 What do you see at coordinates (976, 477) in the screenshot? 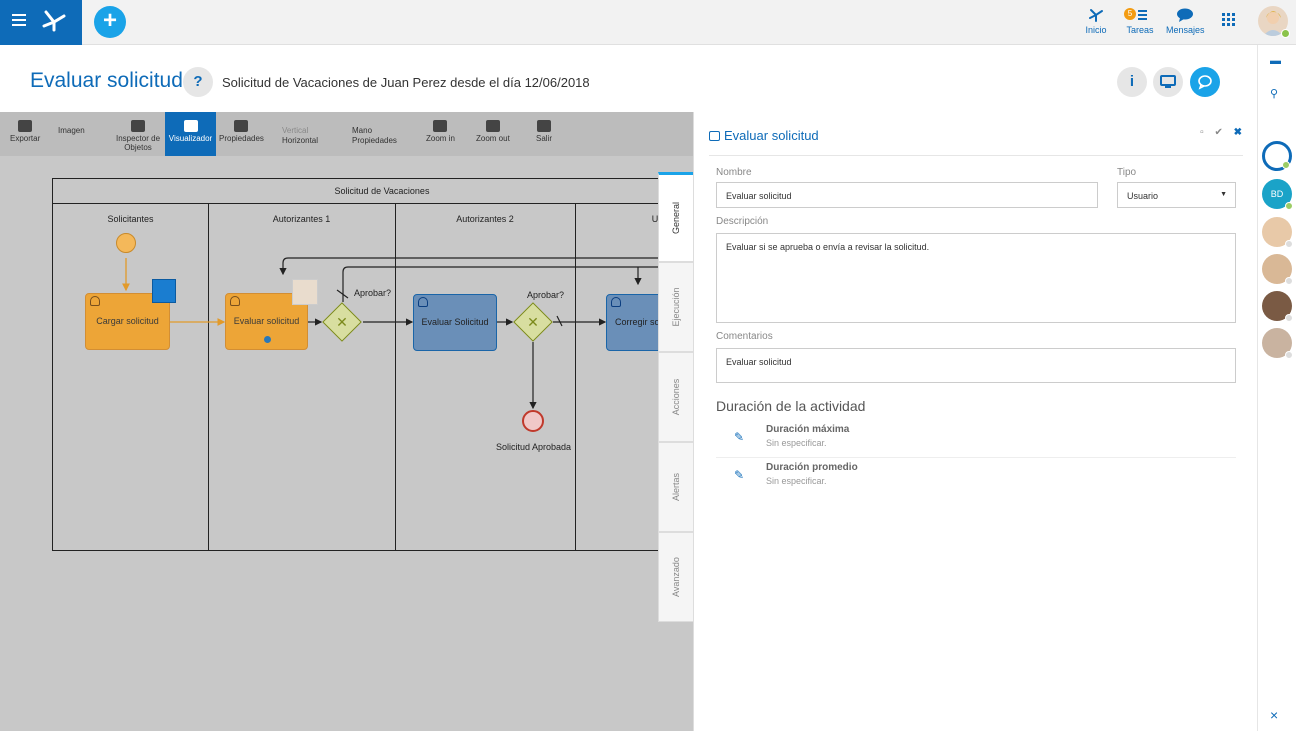
I see `duracion-promedio-row: ✎ Duración promedio Sin especificar.` at bounding box center [976, 477].